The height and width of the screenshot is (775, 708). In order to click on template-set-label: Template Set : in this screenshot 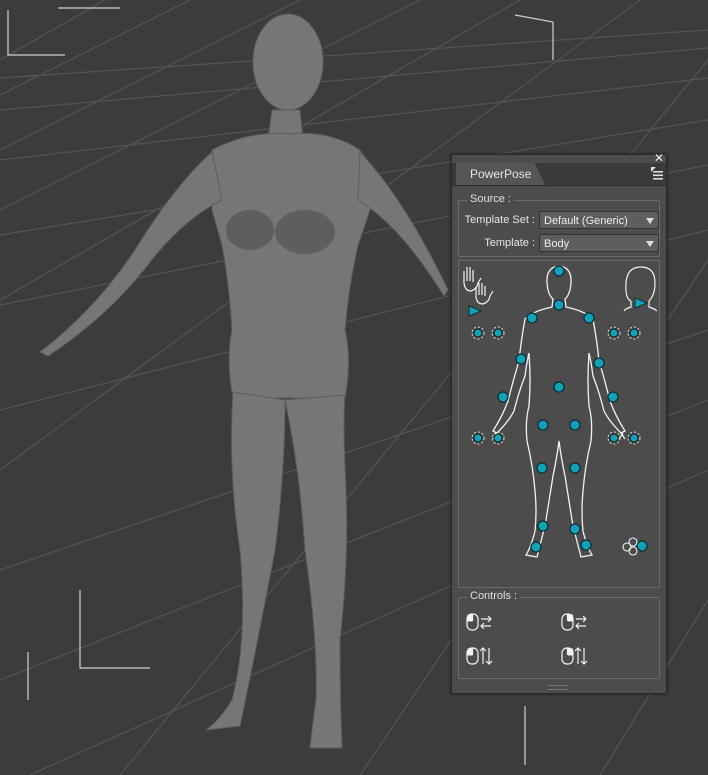, I will do `click(499, 220)`.